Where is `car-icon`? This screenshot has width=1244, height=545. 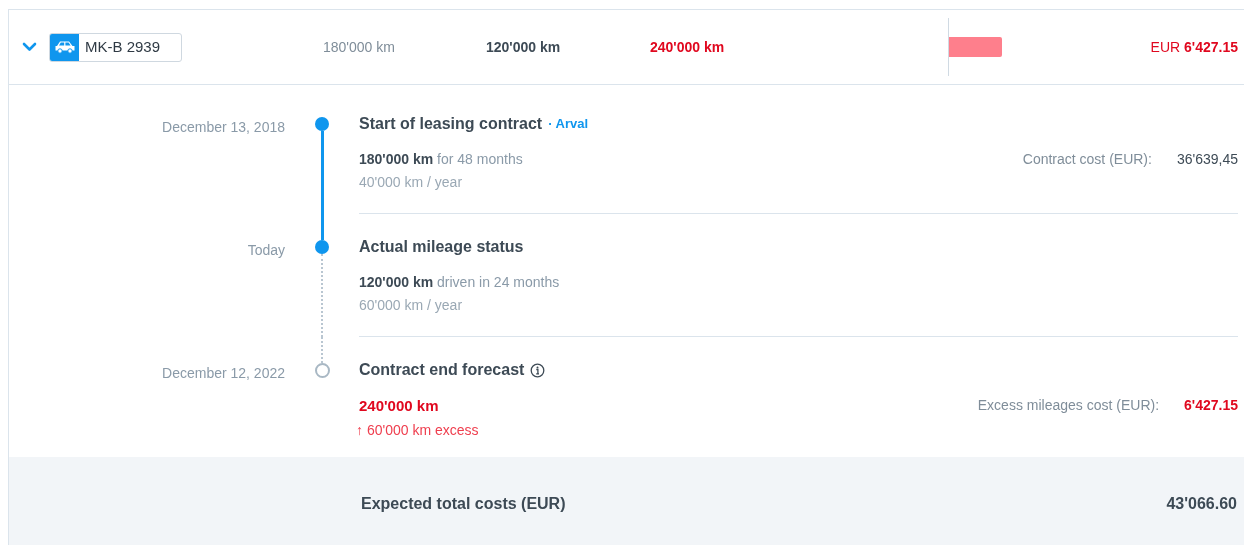 car-icon is located at coordinates (64, 47).